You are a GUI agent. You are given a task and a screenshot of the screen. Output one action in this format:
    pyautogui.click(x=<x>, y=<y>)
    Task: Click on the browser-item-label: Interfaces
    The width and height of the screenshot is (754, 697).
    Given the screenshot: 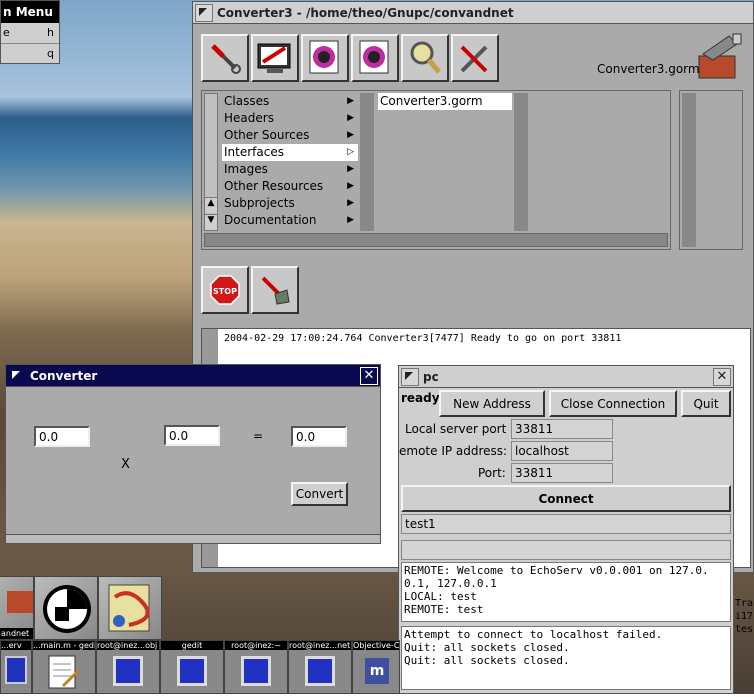 What is the action you would take?
    pyautogui.click(x=254, y=152)
    